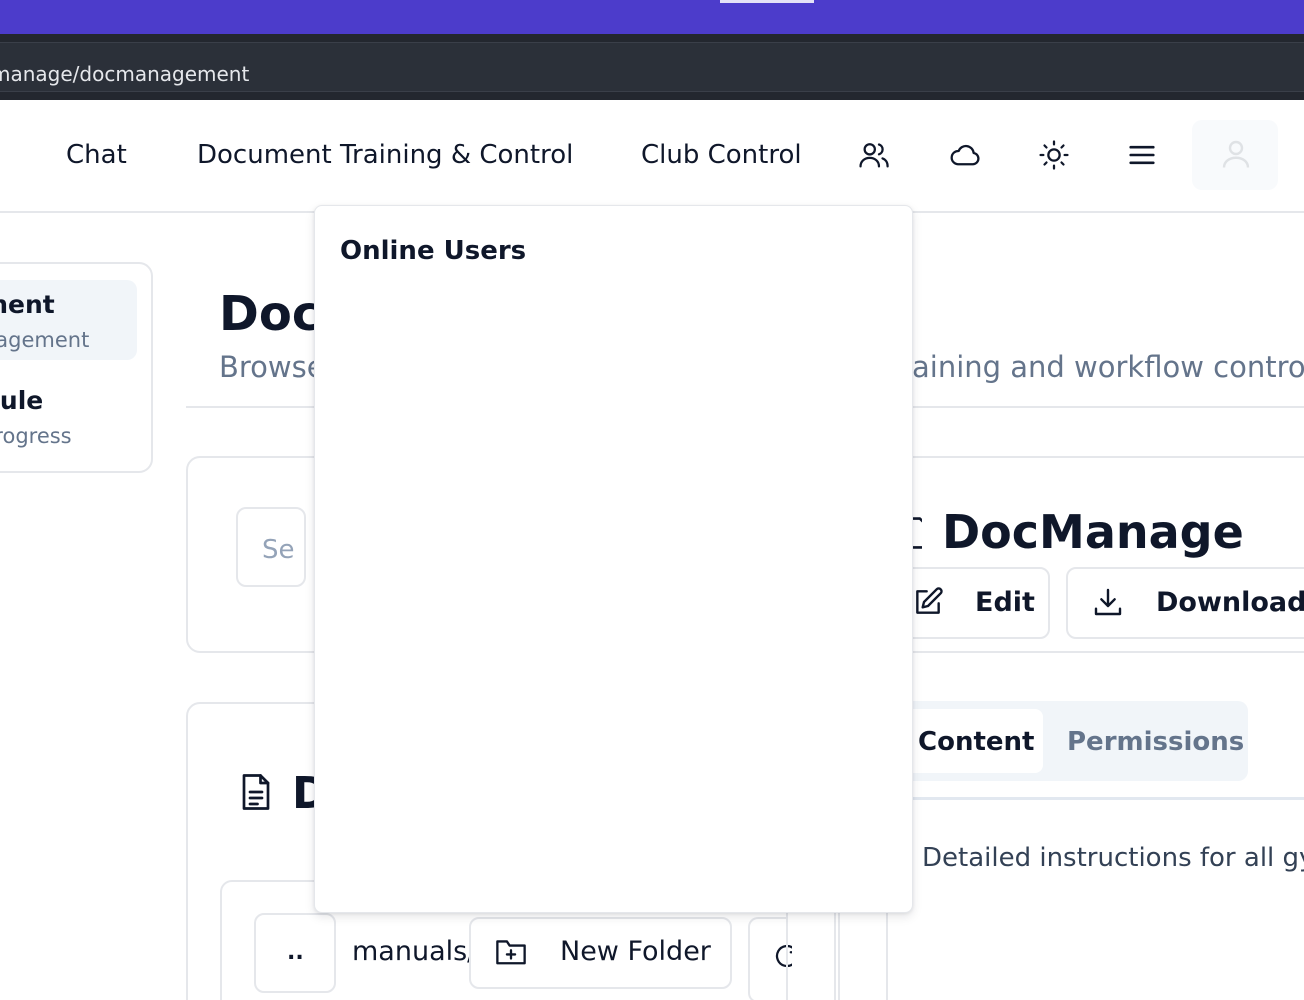  I want to click on sidebar-item-subtitle: nagement, so click(45, 340).